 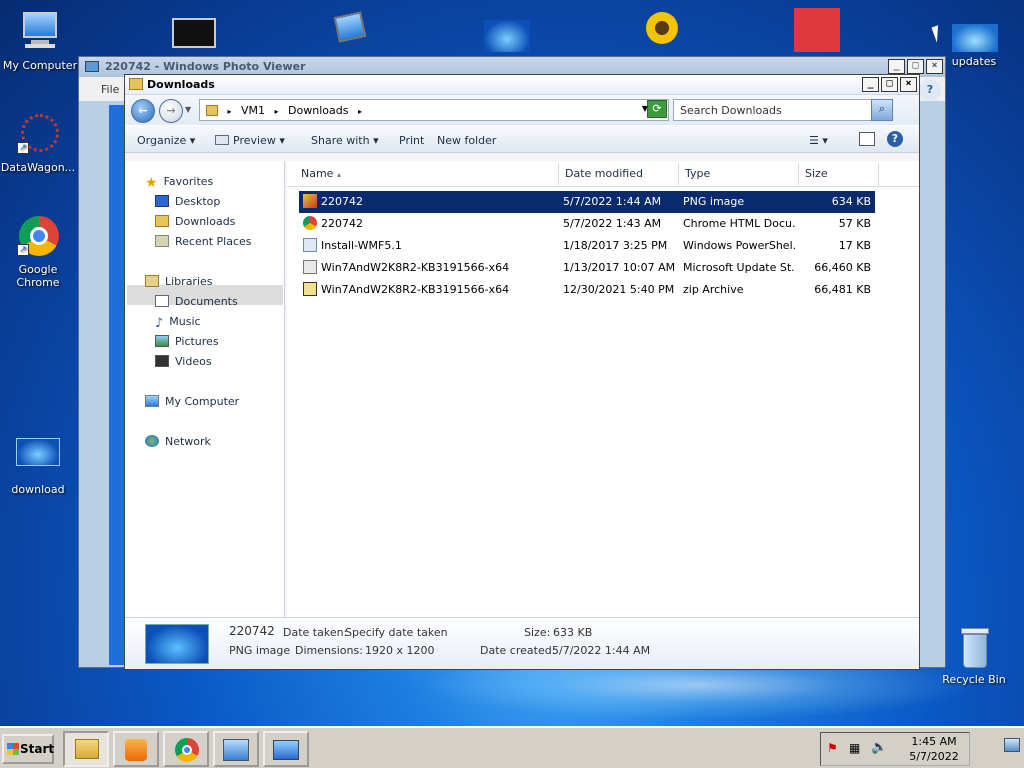 What do you see at coordinates (411, 140) in the screenshot?
I see `print-button: Print` at bounding box center [411, 140].